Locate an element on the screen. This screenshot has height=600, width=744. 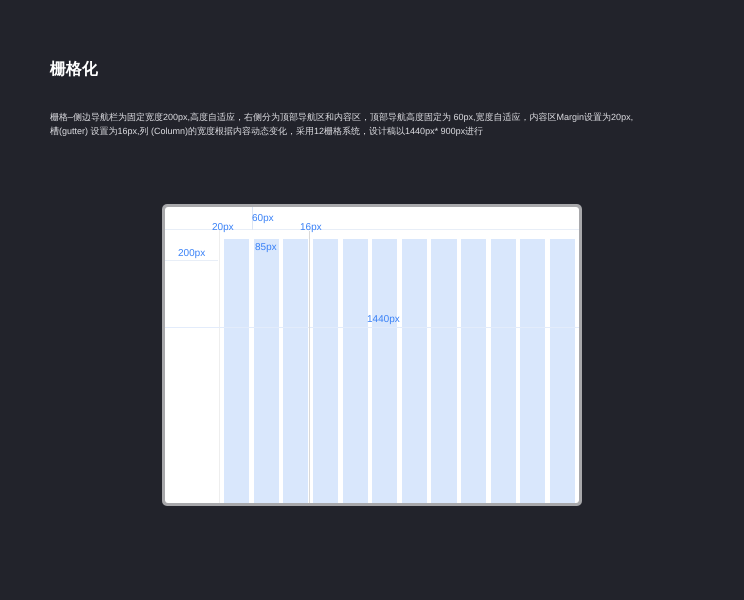
sidebar-width-label: 200px is located at coordinates (192, 254).